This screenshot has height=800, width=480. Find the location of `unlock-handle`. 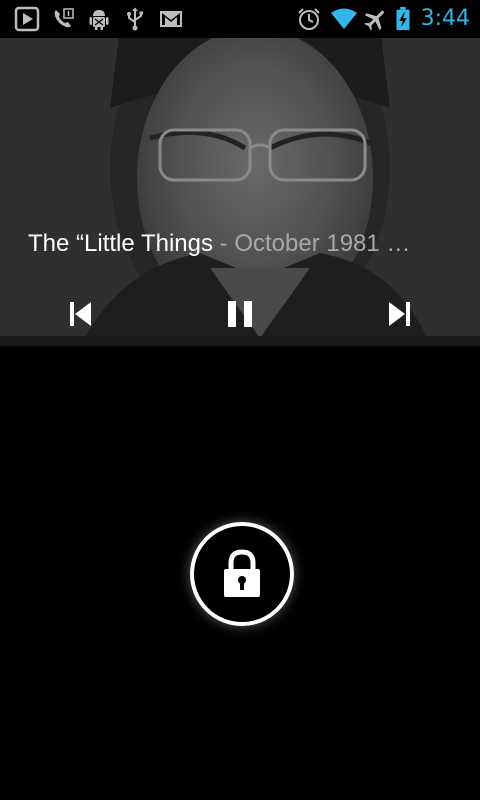

unlock-handle is located at coordinates (242, 574).